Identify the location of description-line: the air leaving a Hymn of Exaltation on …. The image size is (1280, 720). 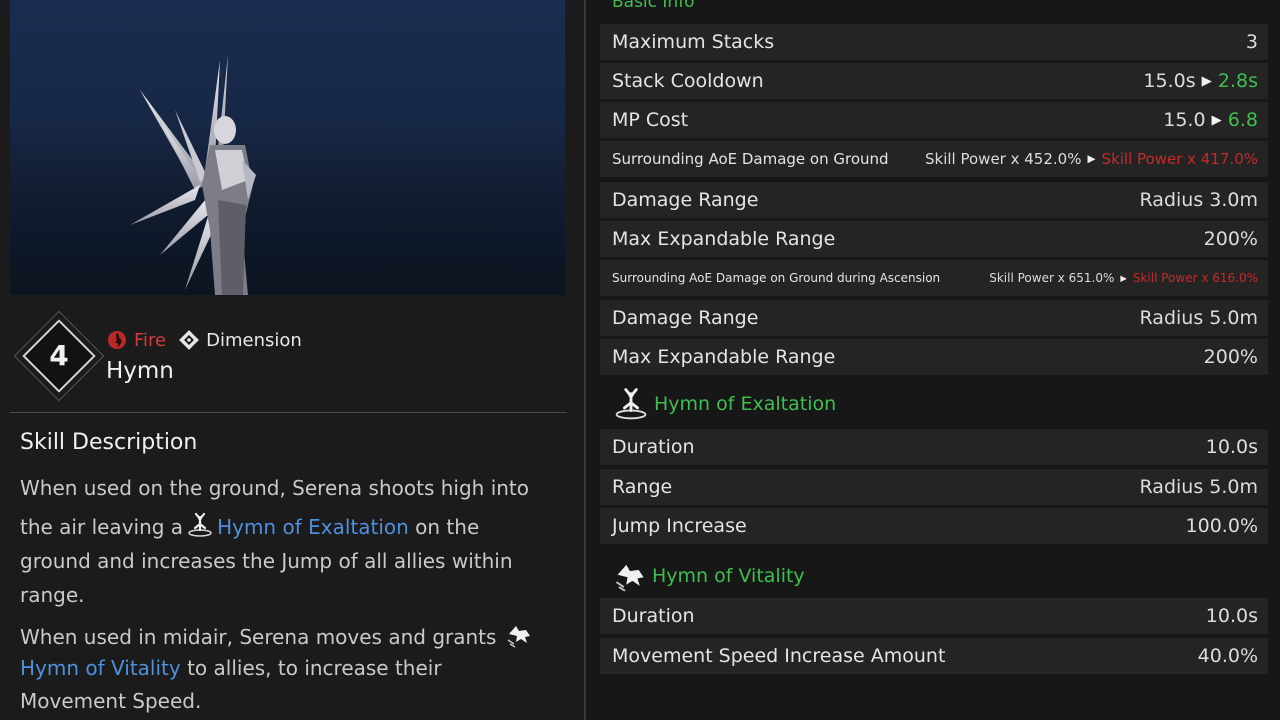
(249, 525).